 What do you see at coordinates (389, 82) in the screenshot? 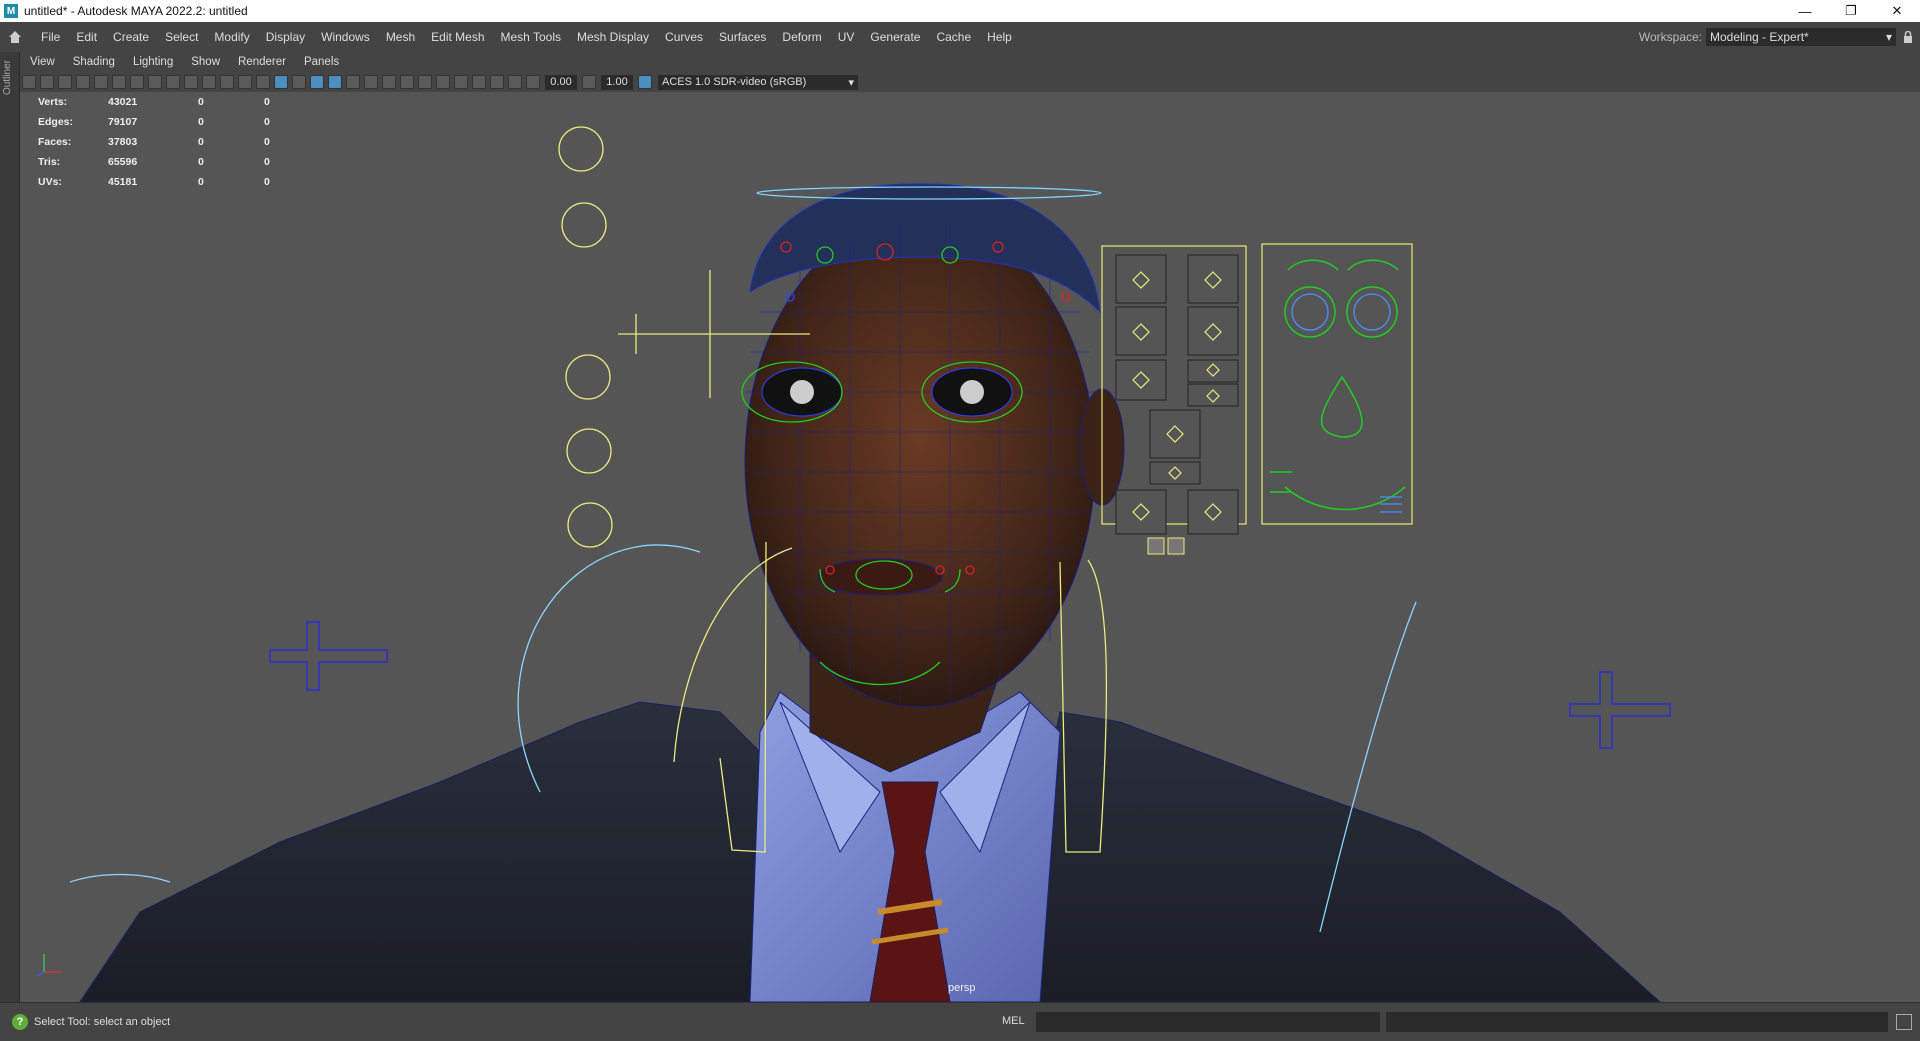
I see `screen-space-ao-icon` at bounding box center [389, 82].